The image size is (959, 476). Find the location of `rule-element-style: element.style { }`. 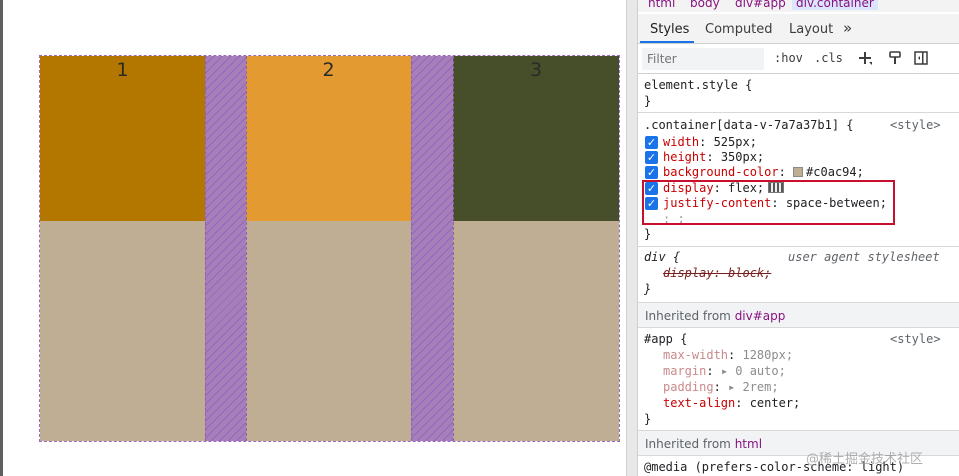

rule-element-style: element.style { } is located at coordinates (798, 94).